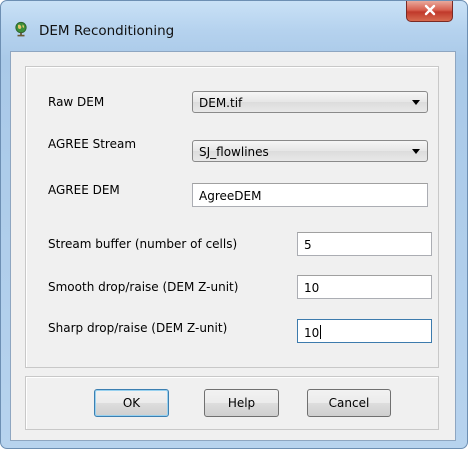  Describe the element at coordinates (349, 403) in the screenshot. I see `cancel-button: Cancel` at that location.